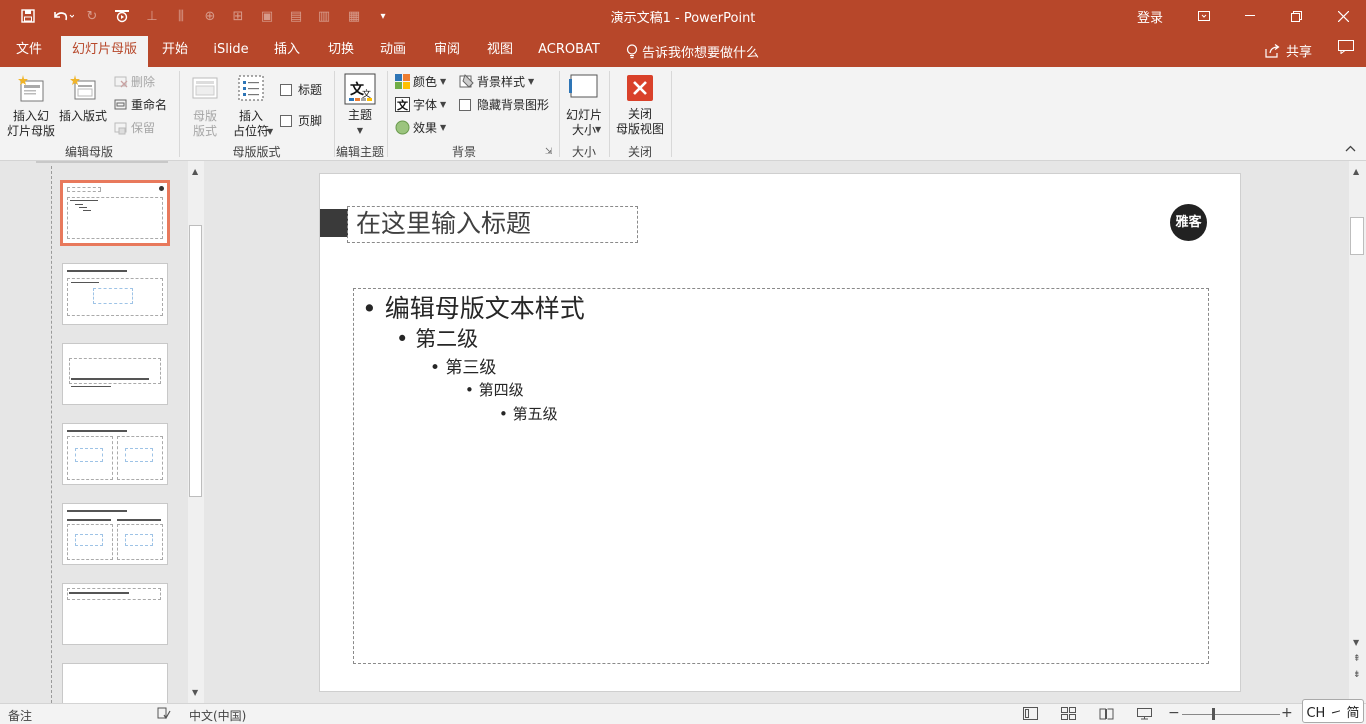 The height and width of the screenshot is (724, 1366). Describe the element at coordinates (164, 713) in the screenshot. I see `spelling-check-icon` at that location.